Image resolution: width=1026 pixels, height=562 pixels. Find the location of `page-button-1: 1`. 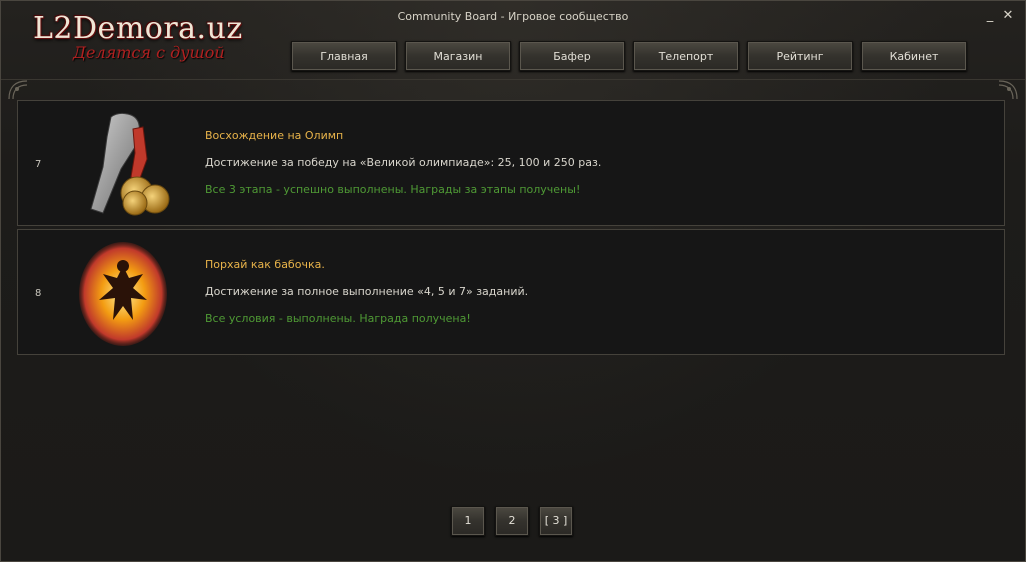

page-button-1: 1 is located at coordinates (468, 521).